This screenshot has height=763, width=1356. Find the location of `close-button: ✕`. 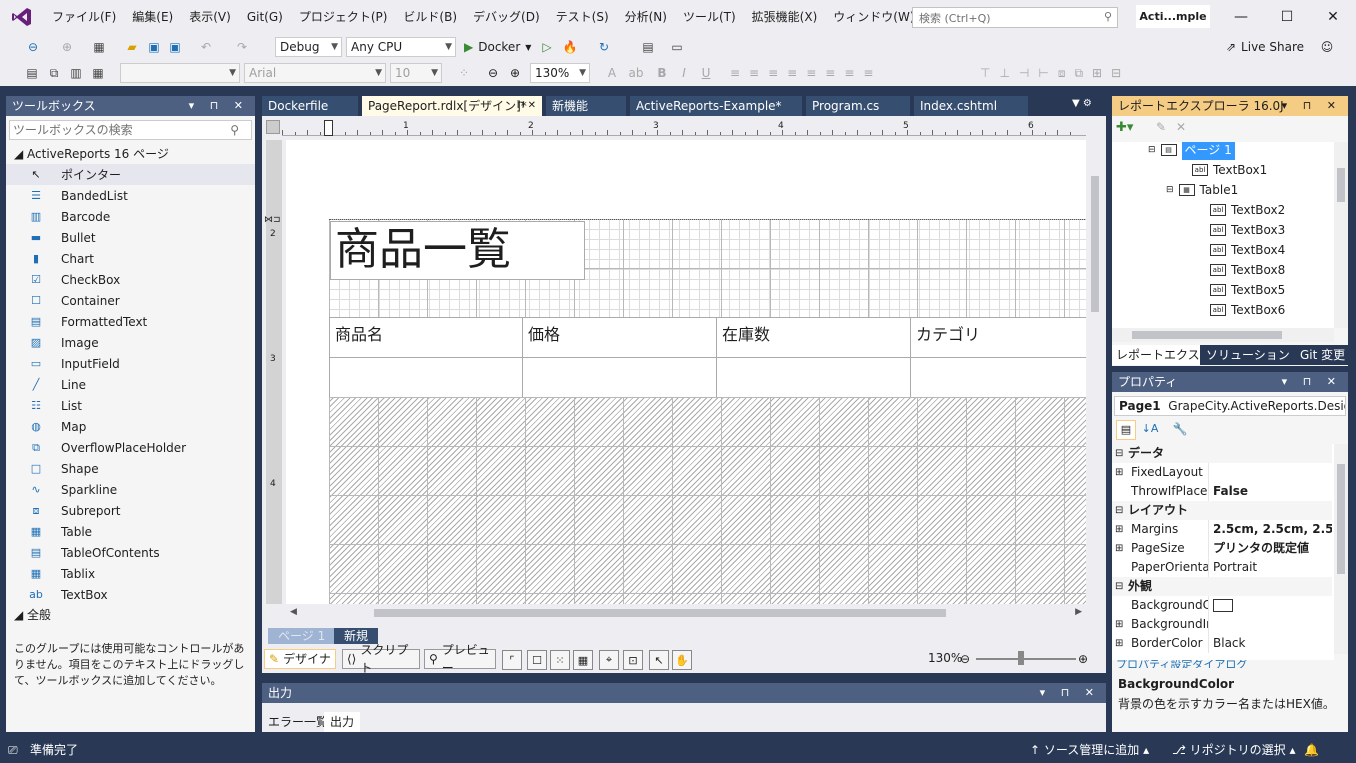

close-button: ✕ is located at coordinates (1333, 17).